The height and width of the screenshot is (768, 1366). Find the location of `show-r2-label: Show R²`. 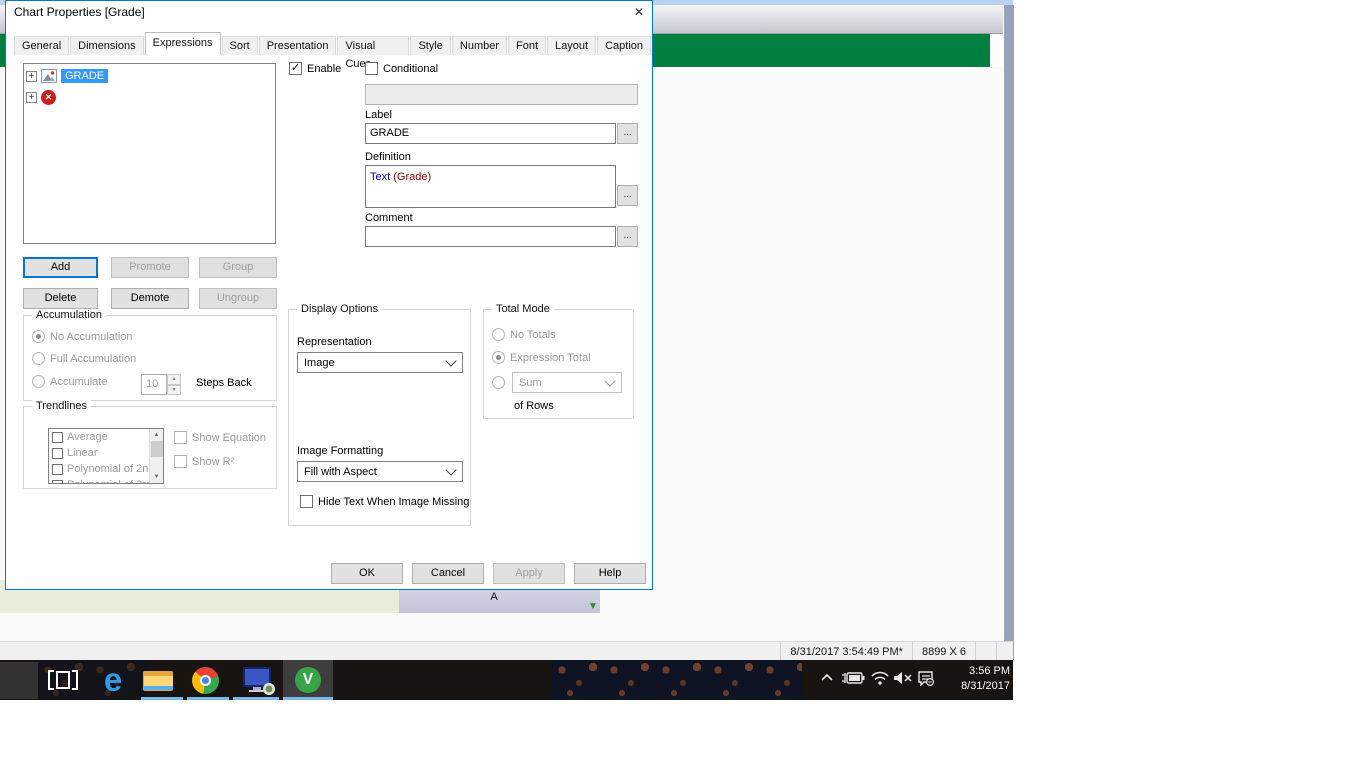

show-r2-label: Show R² is located at coordinates (213, 461).